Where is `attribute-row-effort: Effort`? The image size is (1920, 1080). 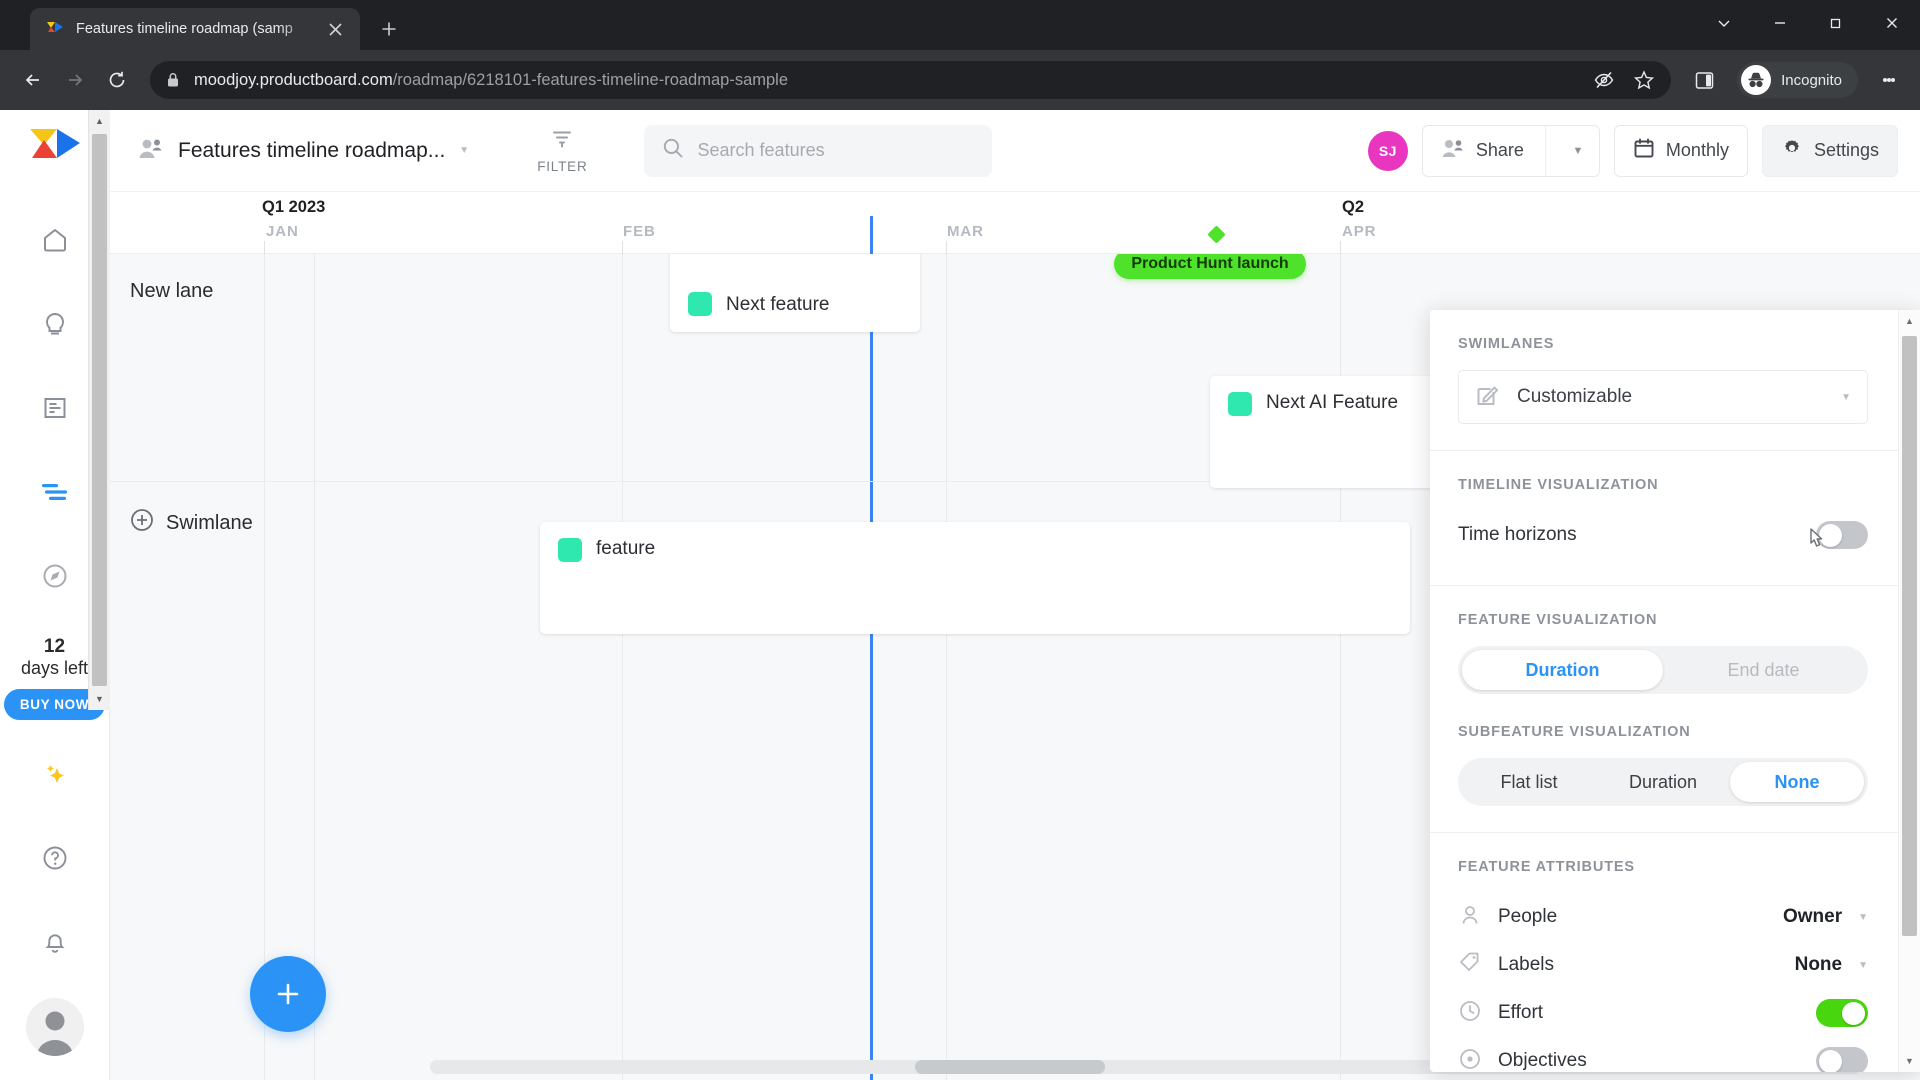 attribute-row-effort: Effort is located at coordinates (1663, 1013).